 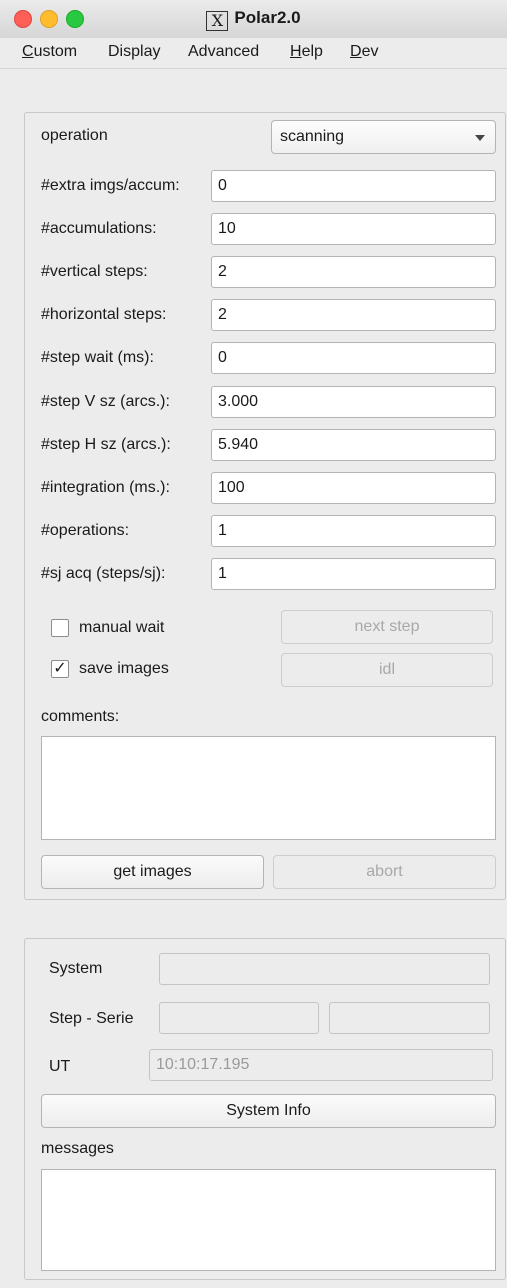 What do you see at coordinates (60, 1066) in the screenshot?
I see `ut-label: UT` at bounding box center [60, 1066].